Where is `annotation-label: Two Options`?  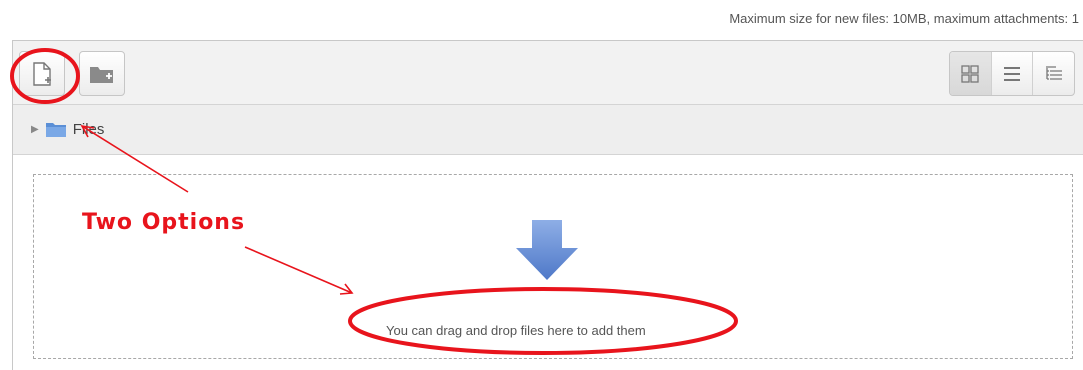 annotation-label: Two Options is located at coordinates (164, 222).